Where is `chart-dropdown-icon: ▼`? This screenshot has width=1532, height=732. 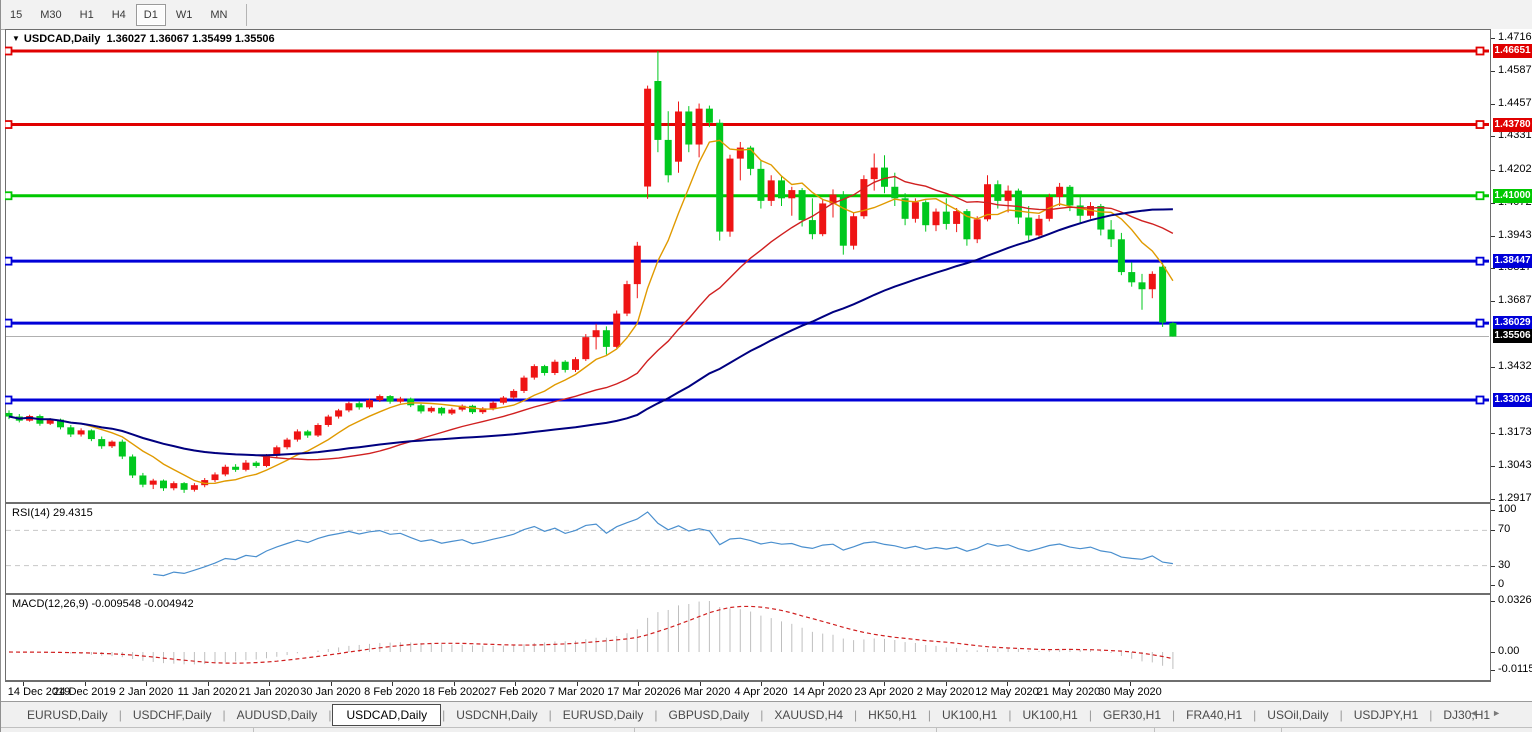
chart-dropdown-icon: ▼ is located at coordinates (16, 38).